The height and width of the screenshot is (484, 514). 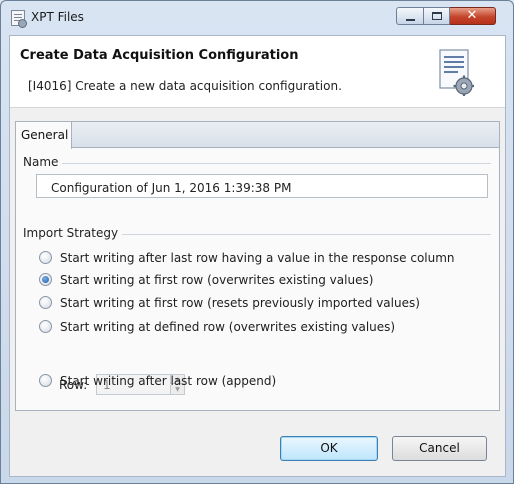 I want to click on close-icon: ✕, so click(x=472, y=15).